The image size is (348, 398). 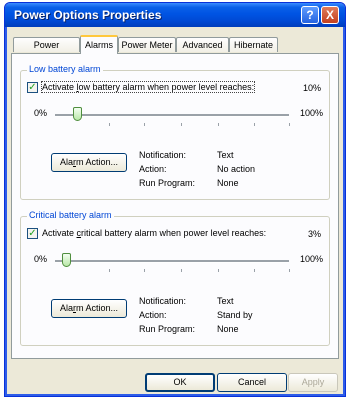 What do you see at coordinates (172, 115) in the screenshot?
I see `low-battery-slider-track` at bounding box center [172, 115].